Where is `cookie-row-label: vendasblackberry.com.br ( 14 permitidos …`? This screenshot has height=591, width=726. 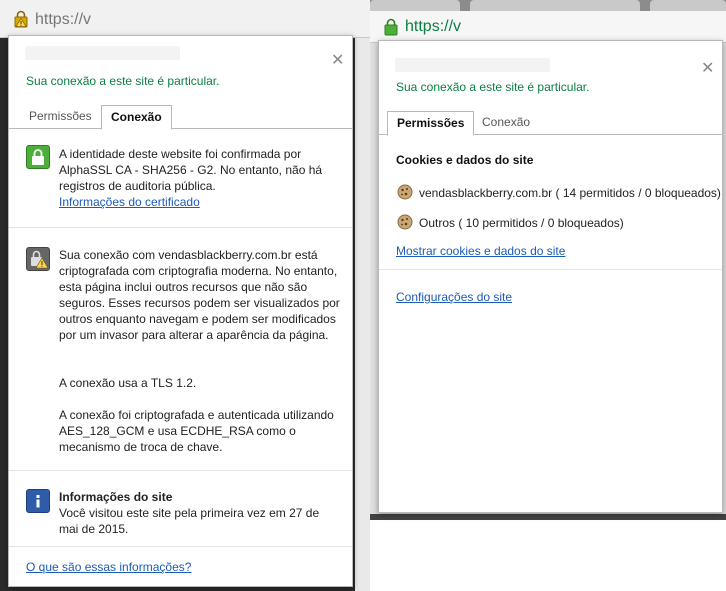
cookie-row-label: vendasblackberry.com.br ( 14 permitidos … is located at coordinates (570, 193).